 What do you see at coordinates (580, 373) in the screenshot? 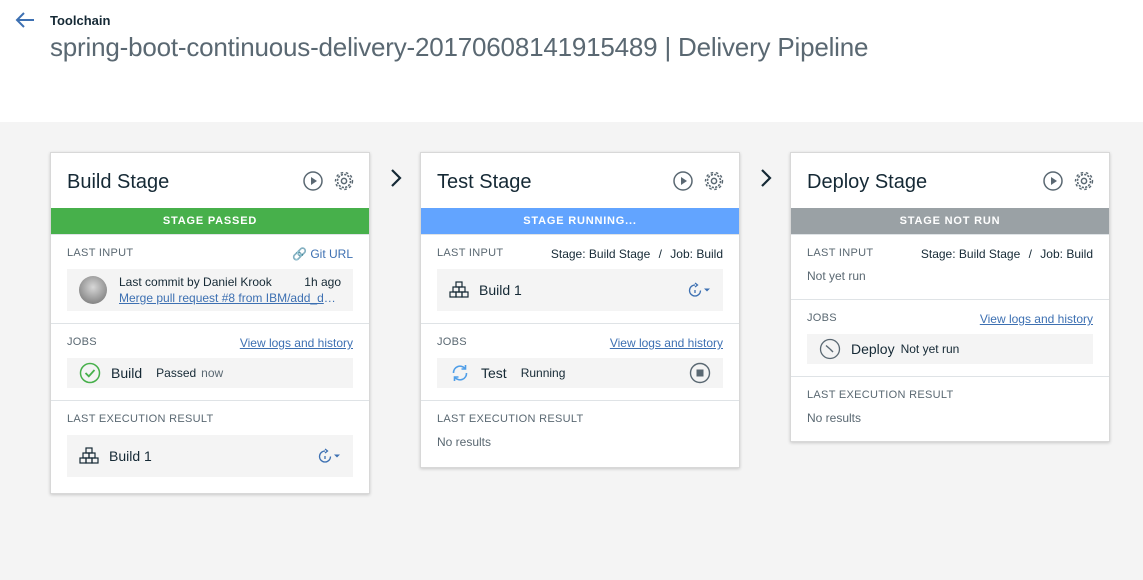
I see `job-tile-test: Test Running` at bounding box center [580, 373].